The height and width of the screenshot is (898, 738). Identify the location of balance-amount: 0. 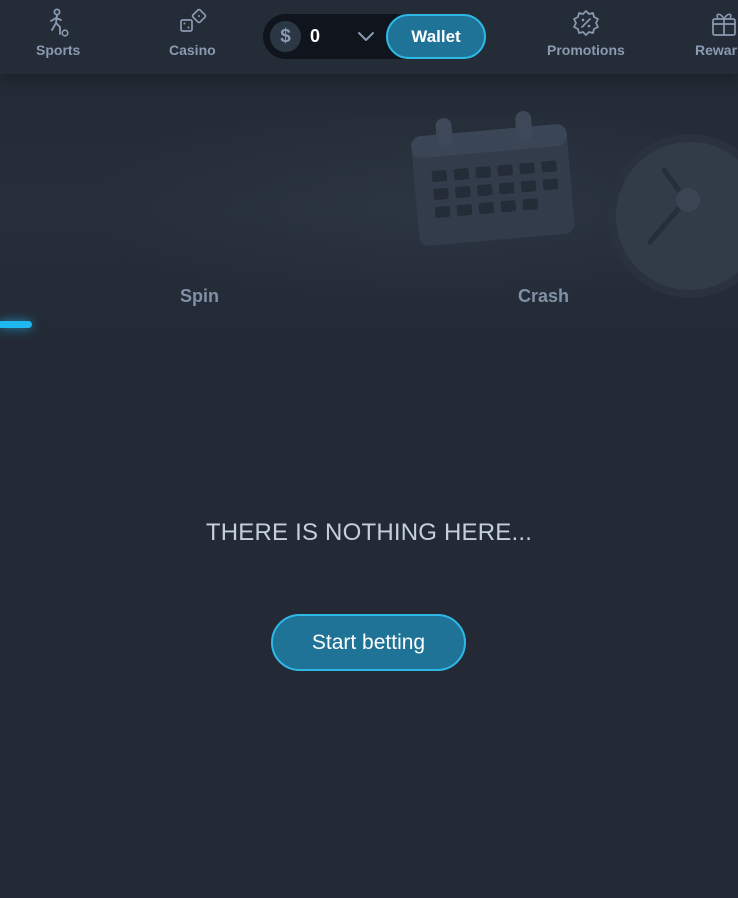
(315, 36).